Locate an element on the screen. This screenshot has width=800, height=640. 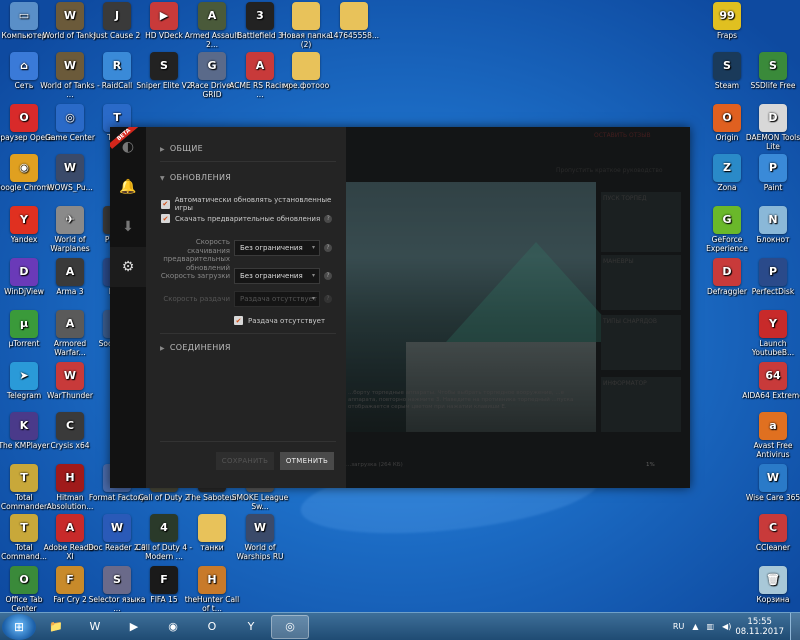
no-seeding-checkbox: ✔ Раздача отсутствует is located at coordinates (279, 320).